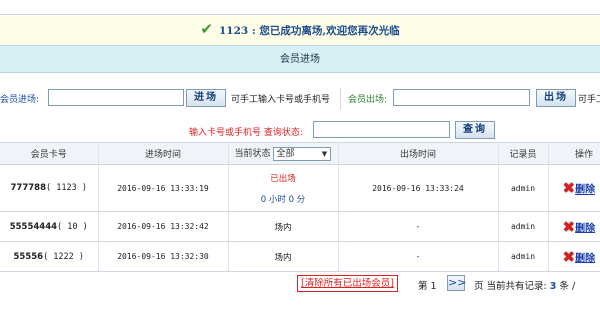 This screenshot has width=600, height=310. I want to click on out-time-cell: 2016-09-16 13:33:24, so click(418, 188).